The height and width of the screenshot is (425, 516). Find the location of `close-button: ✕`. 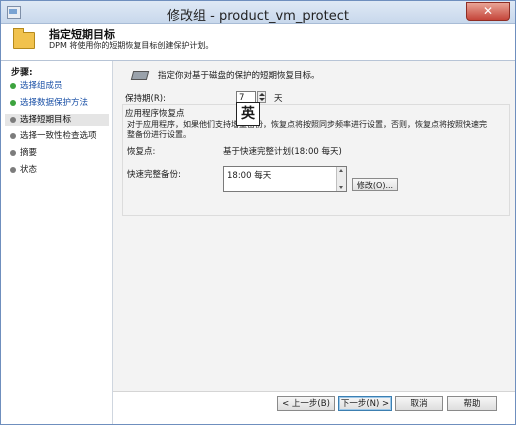

close-button: ✕ is located at coordinates (488, 11).